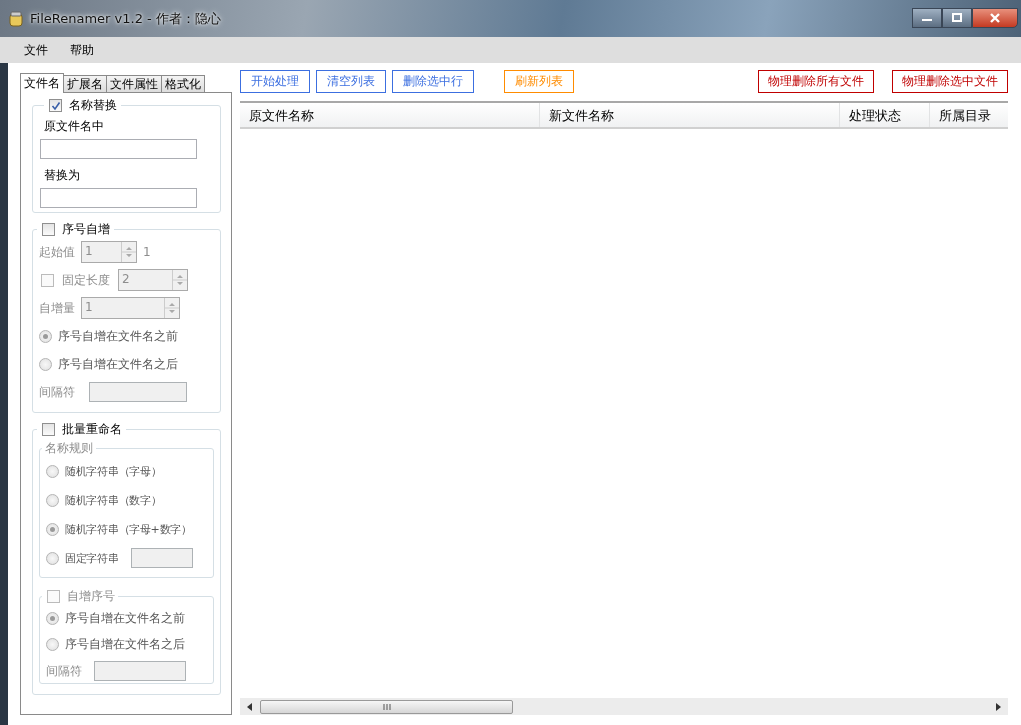 The width and height of the screenshot is (1021, 725). What do you see at coordinates (16, 18) in the screenshot?
I see `jar-icon` at bounding box center [16, 18].